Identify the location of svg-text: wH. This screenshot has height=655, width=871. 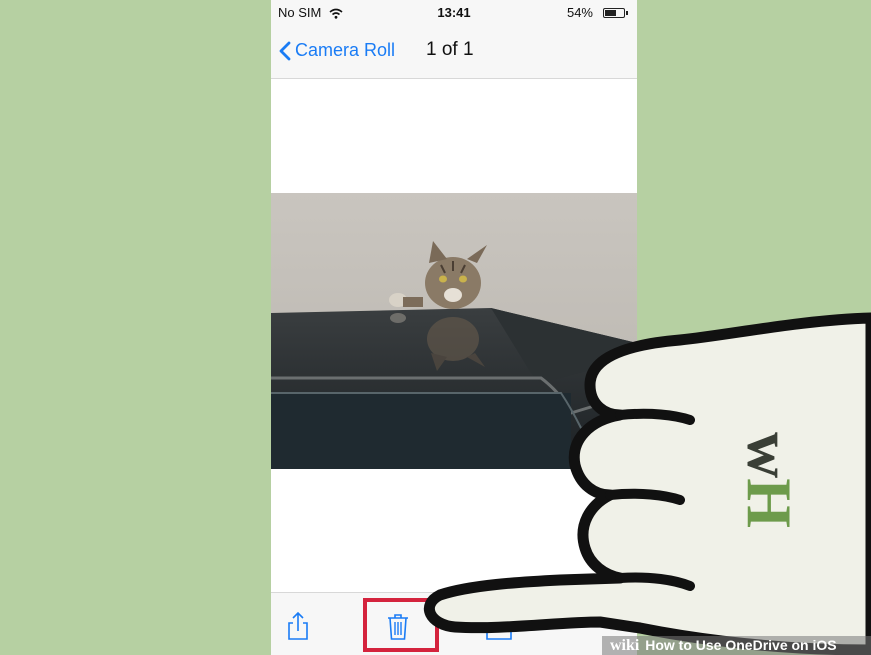
(769, 480).